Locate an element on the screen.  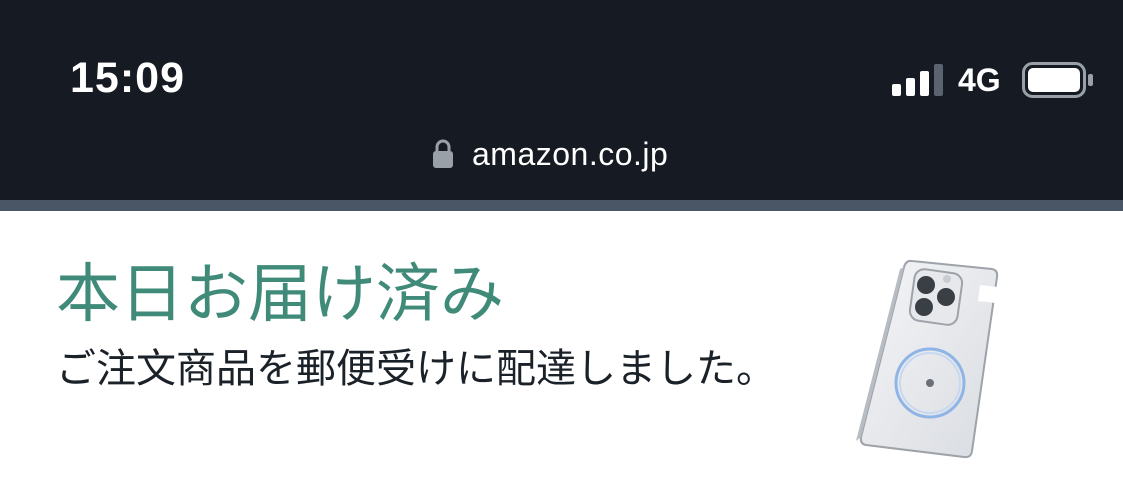
clock-time: 15:09 is located at coordinates (127, 78).